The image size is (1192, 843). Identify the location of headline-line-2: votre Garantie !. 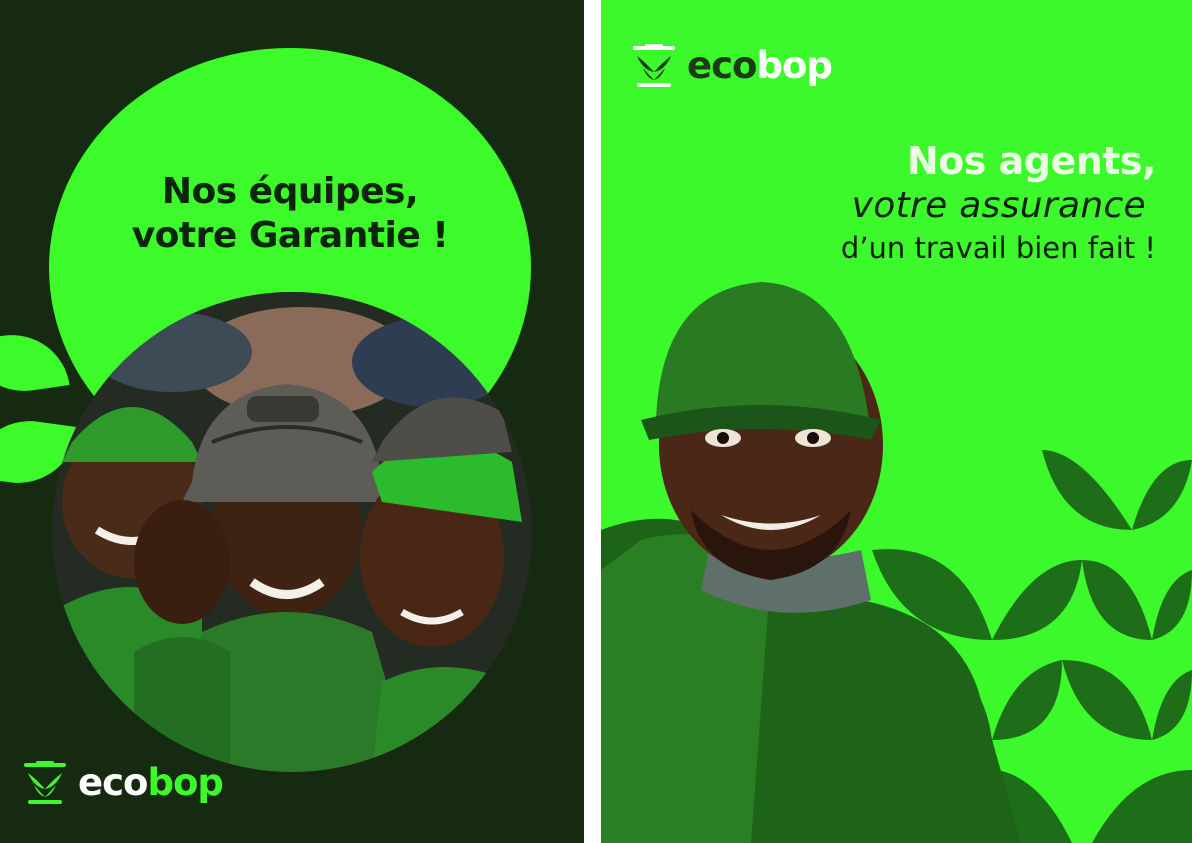
(290, 235).